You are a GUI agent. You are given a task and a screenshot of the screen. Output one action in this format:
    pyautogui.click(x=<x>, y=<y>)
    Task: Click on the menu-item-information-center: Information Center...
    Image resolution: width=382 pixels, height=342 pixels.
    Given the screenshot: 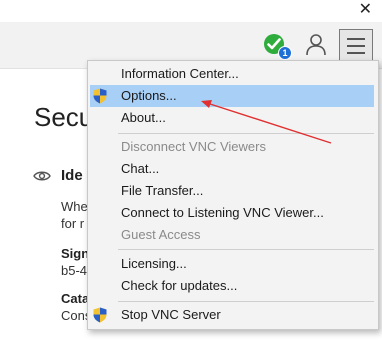 What is the action you would take?
    pyautogui.click(x=233, y=74)
    